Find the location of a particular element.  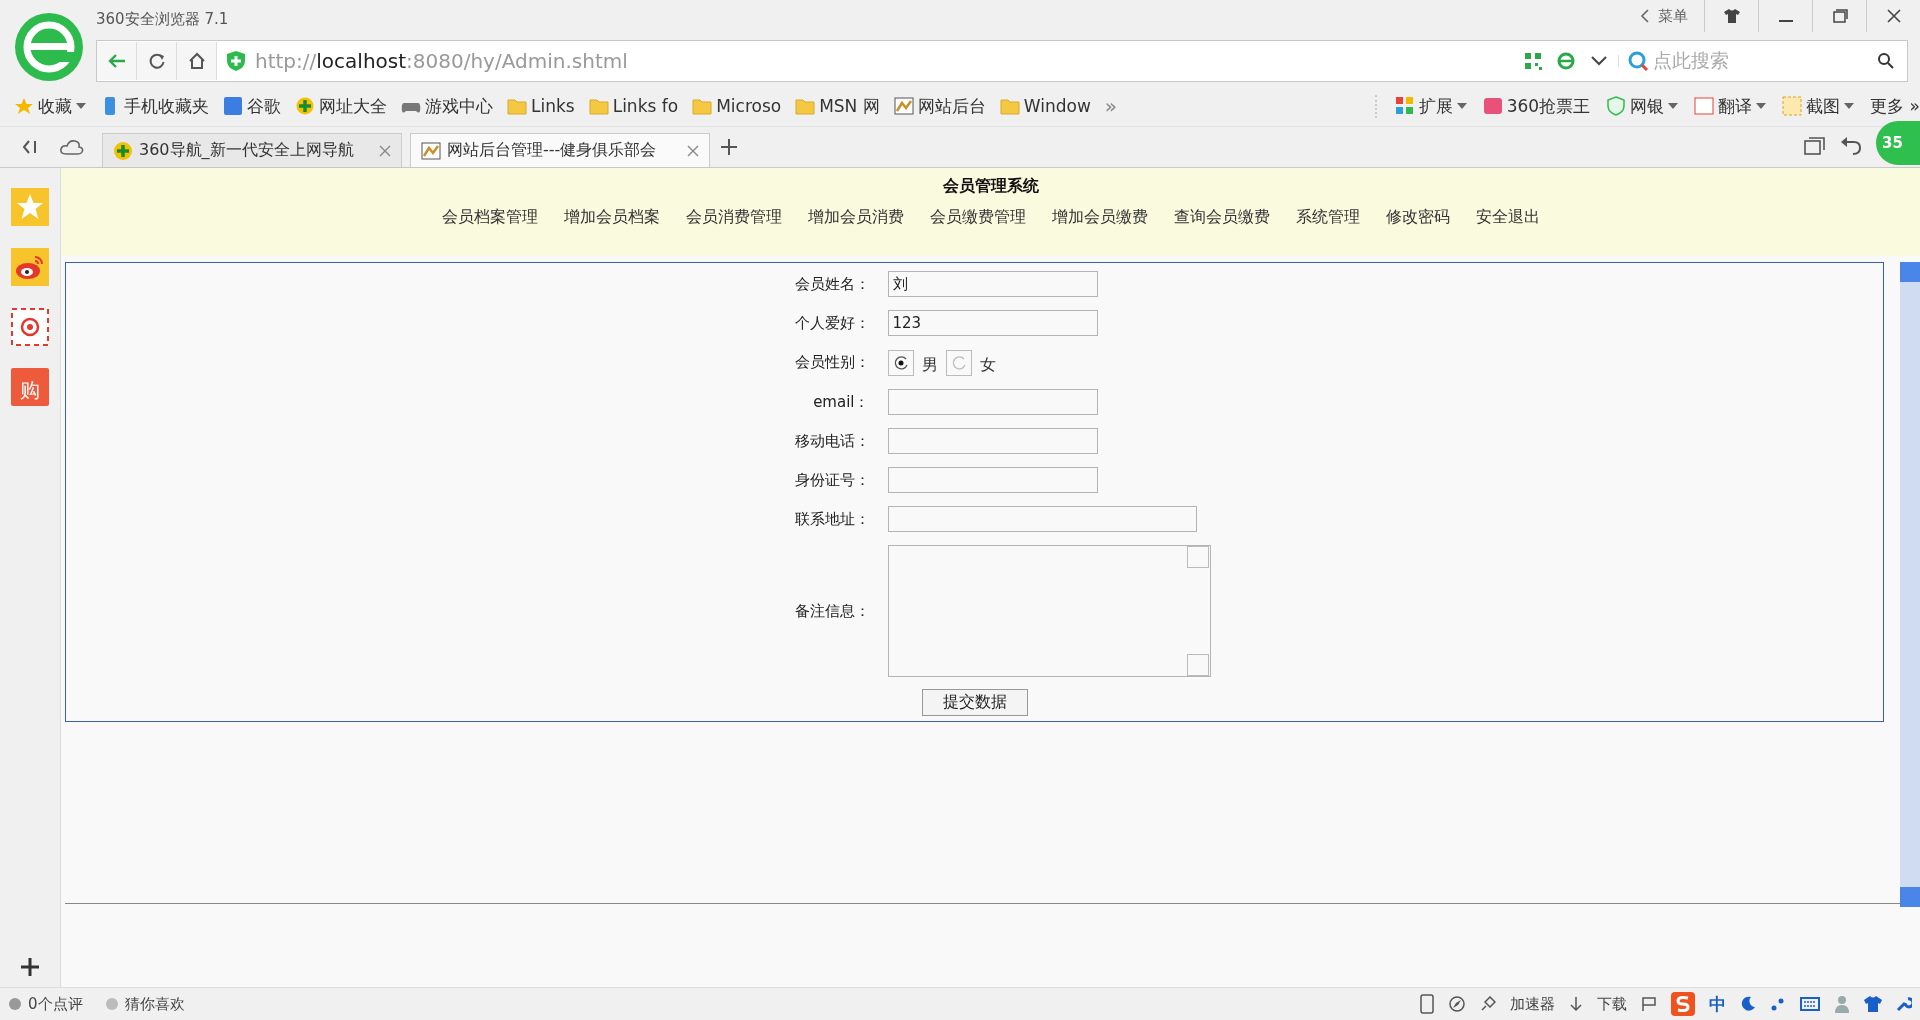

nav-link: 安全退出 is located at coordinates (1507, 217).